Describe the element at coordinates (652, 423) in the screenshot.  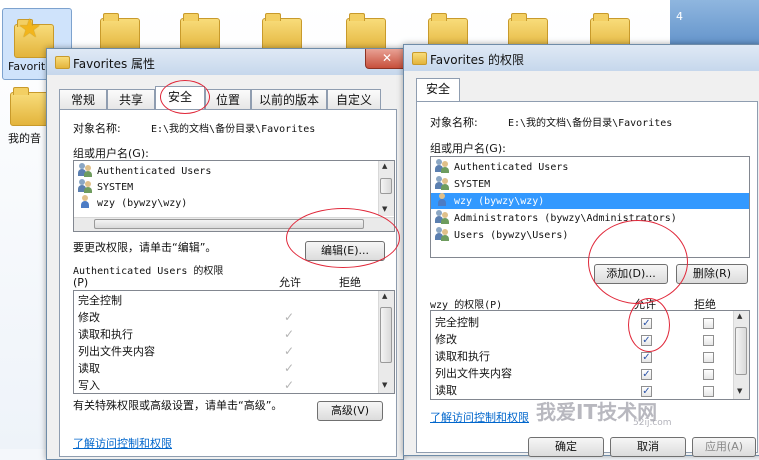
I see `watermark-sub: 52ij.com` at that location.